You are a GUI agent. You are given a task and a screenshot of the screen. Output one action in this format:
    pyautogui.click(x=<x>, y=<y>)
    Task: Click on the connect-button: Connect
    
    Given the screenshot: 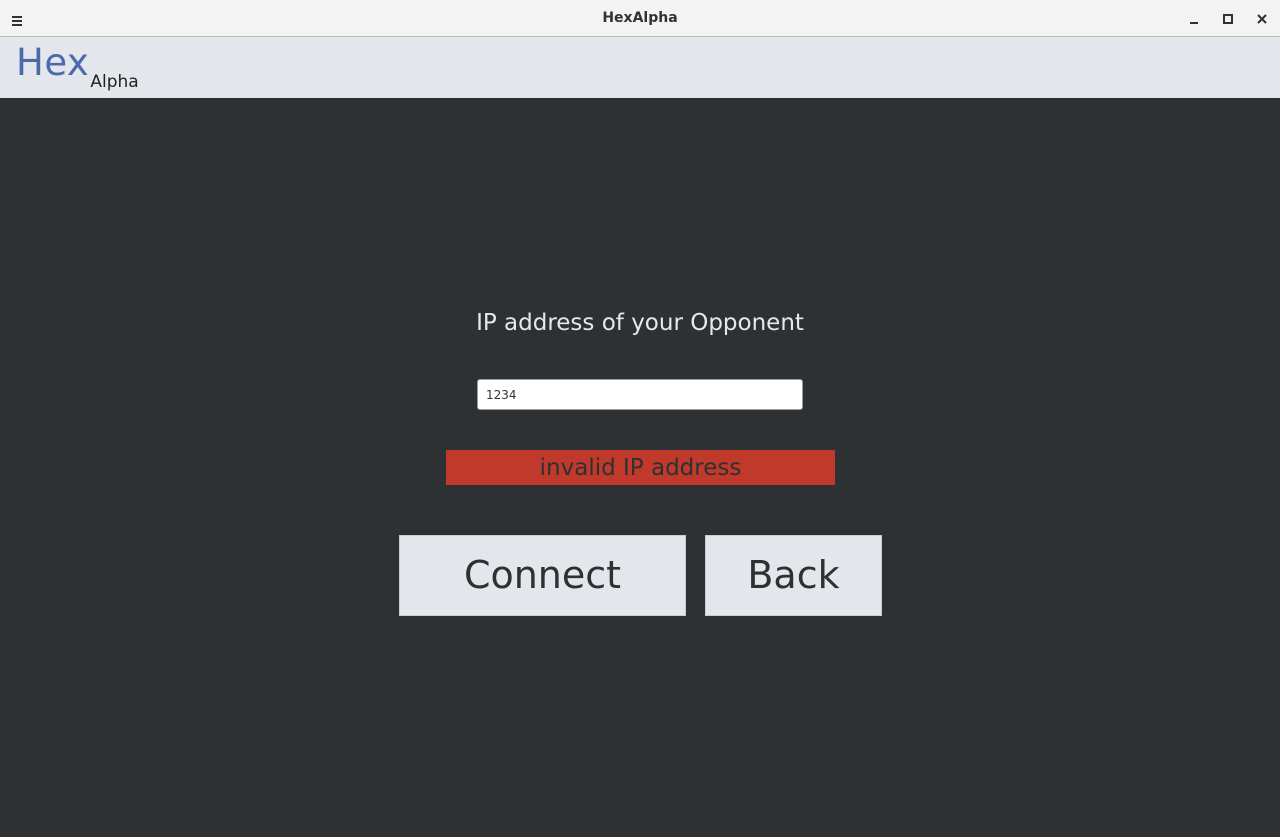 What is the action you would take?
    pyautogui.click(x=542, y=575)
    